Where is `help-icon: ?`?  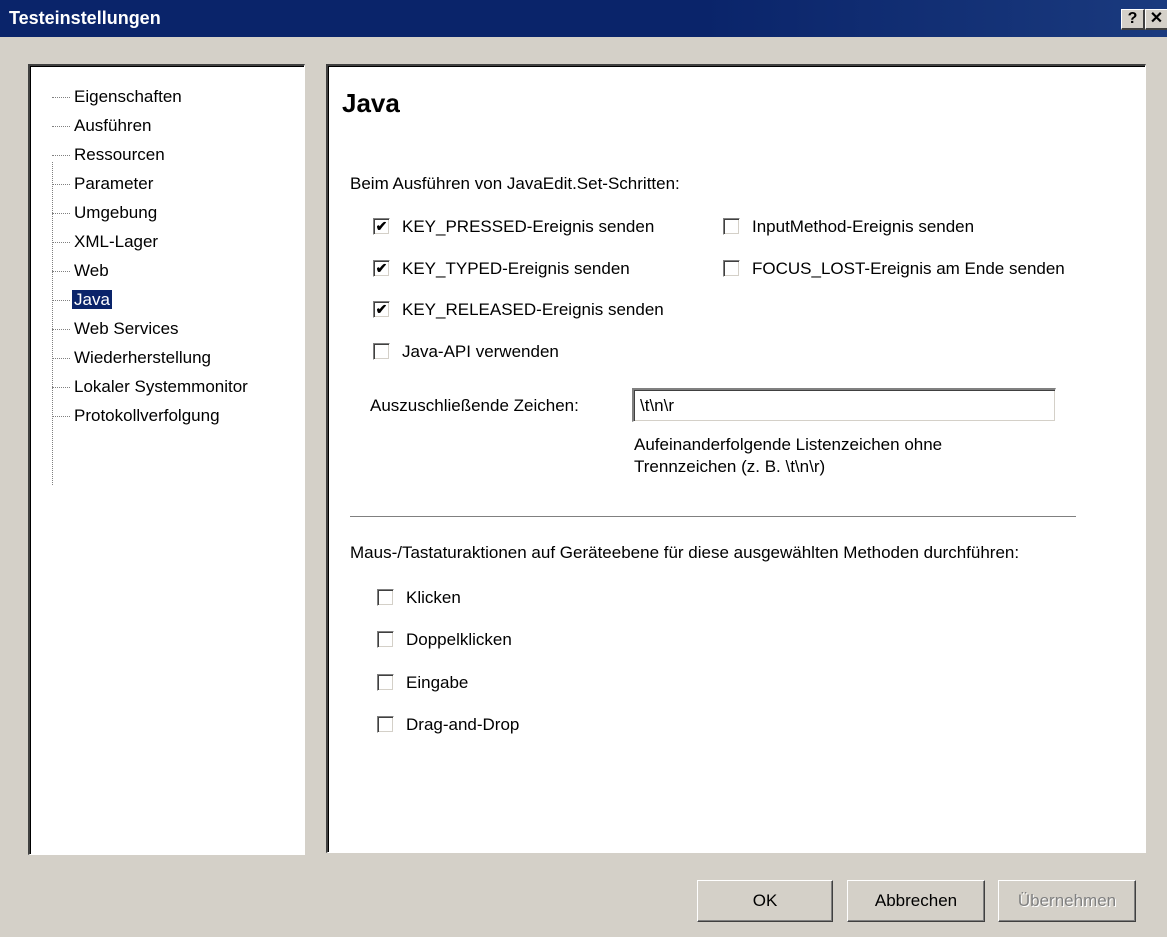
help-icon: ? is located at coordinates (1133, 19).